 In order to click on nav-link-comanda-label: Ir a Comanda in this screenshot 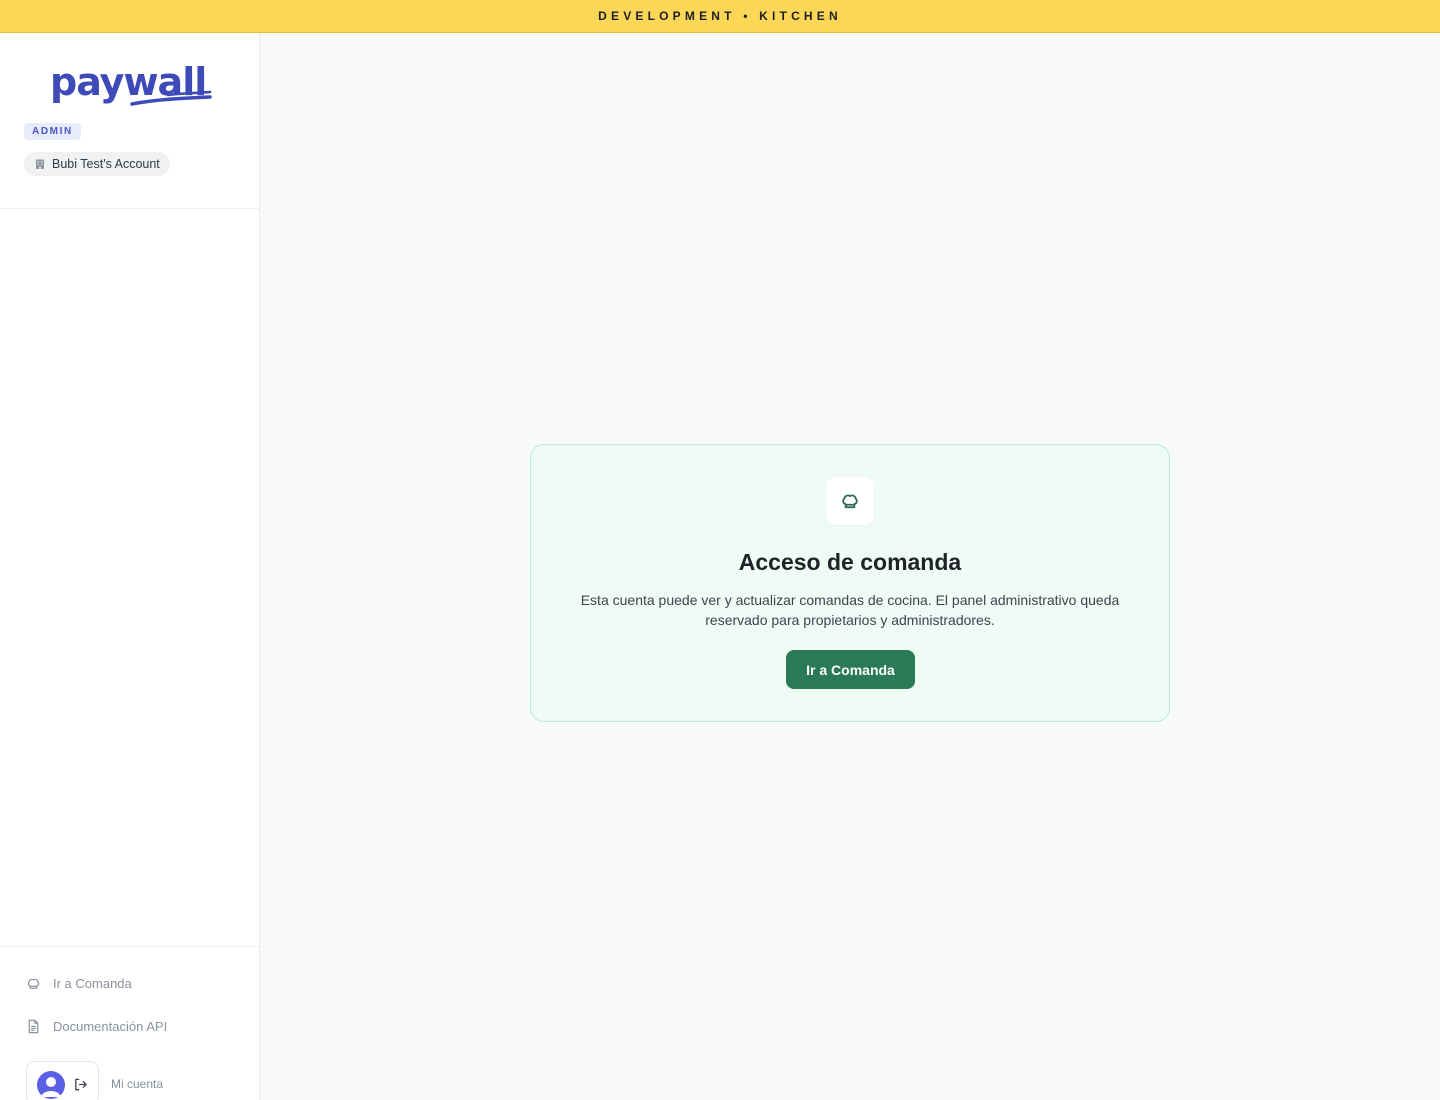, I will do `click(92, 983)`.